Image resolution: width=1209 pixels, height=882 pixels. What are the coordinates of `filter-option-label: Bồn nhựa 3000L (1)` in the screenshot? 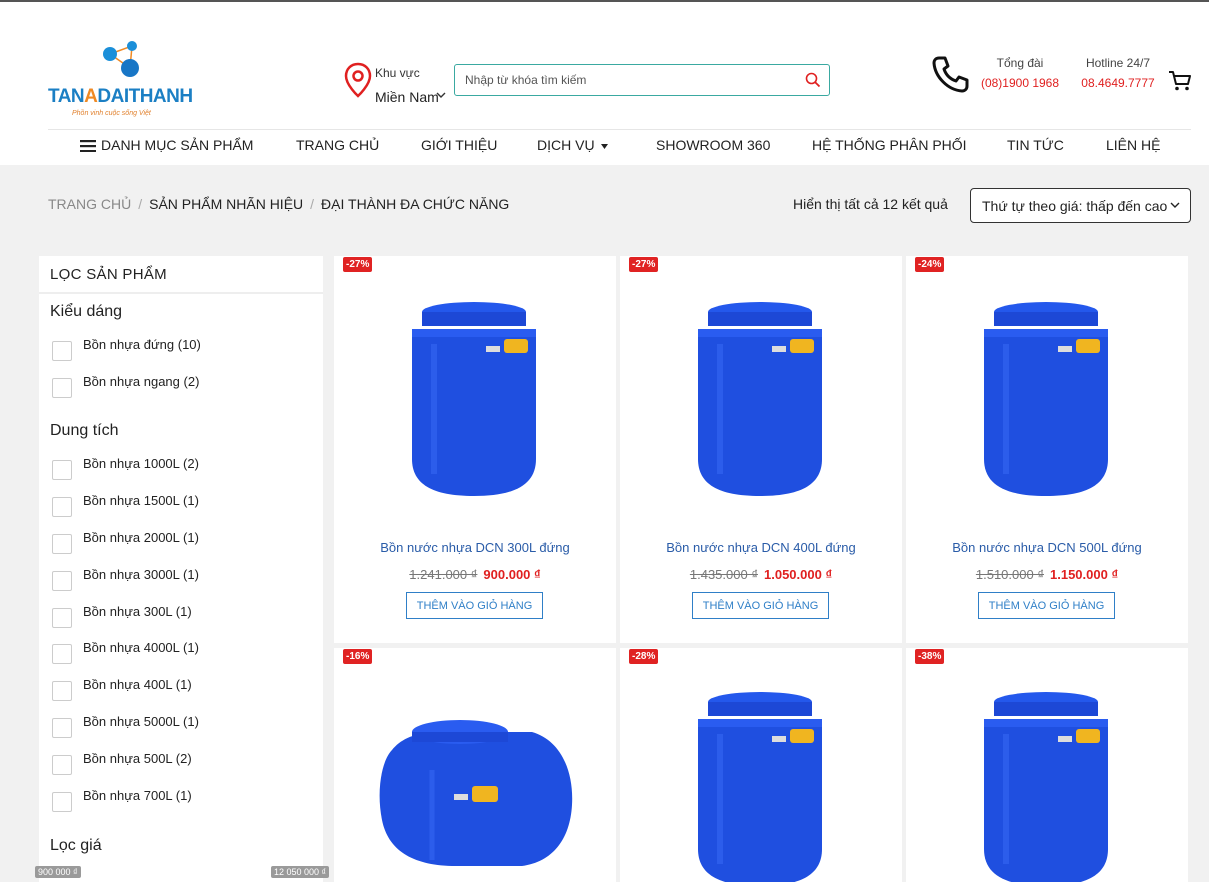 It's located at (141, 574).